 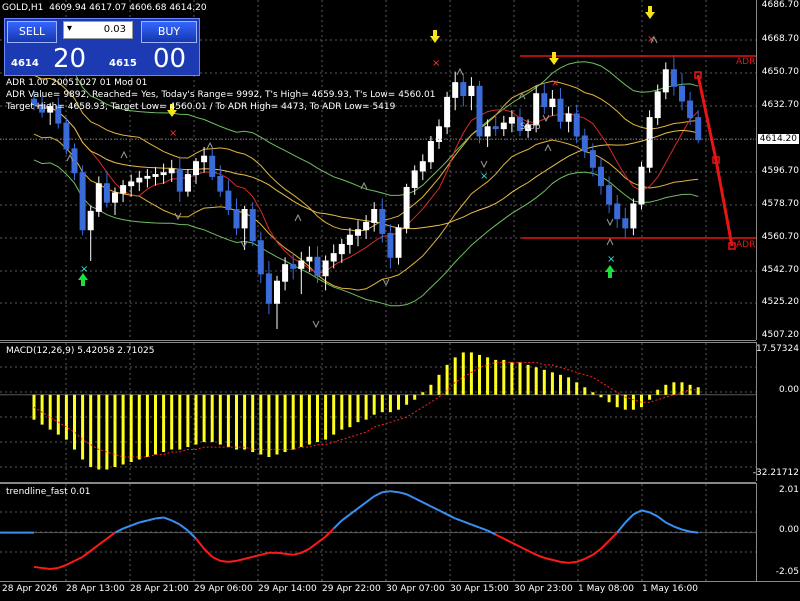 I want to click on time-tick: 30 Apr 15:00, so click(x=479, y=589).